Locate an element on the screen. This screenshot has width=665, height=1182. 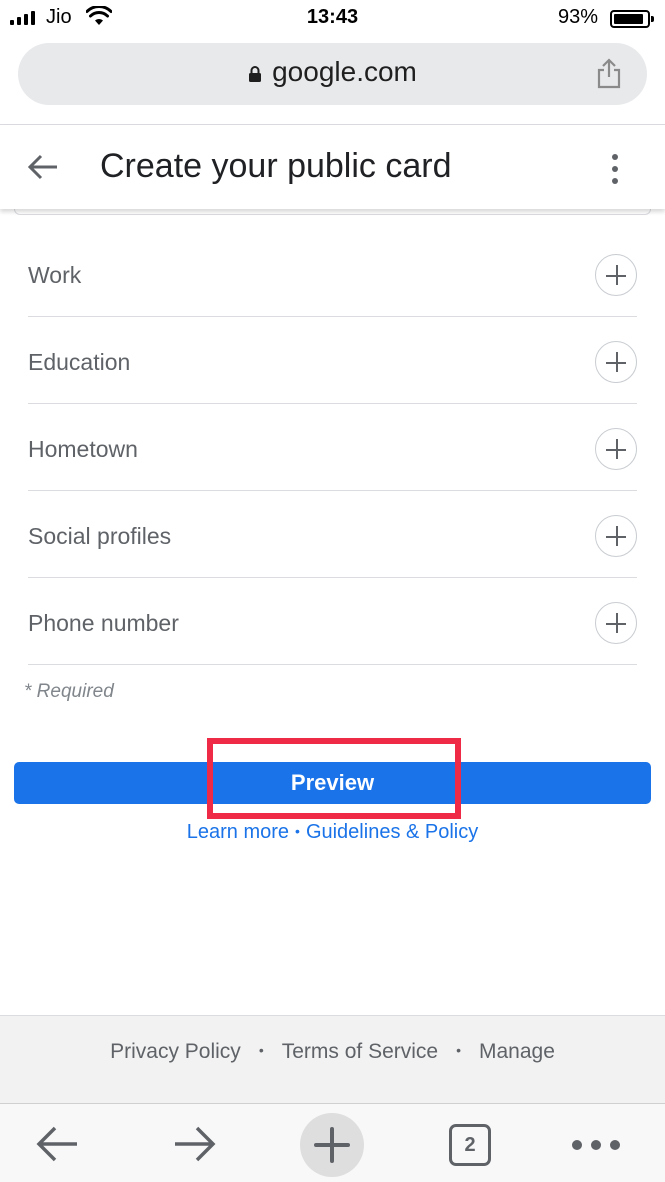
field-label: Phone number is located at coordinates (103, 623).